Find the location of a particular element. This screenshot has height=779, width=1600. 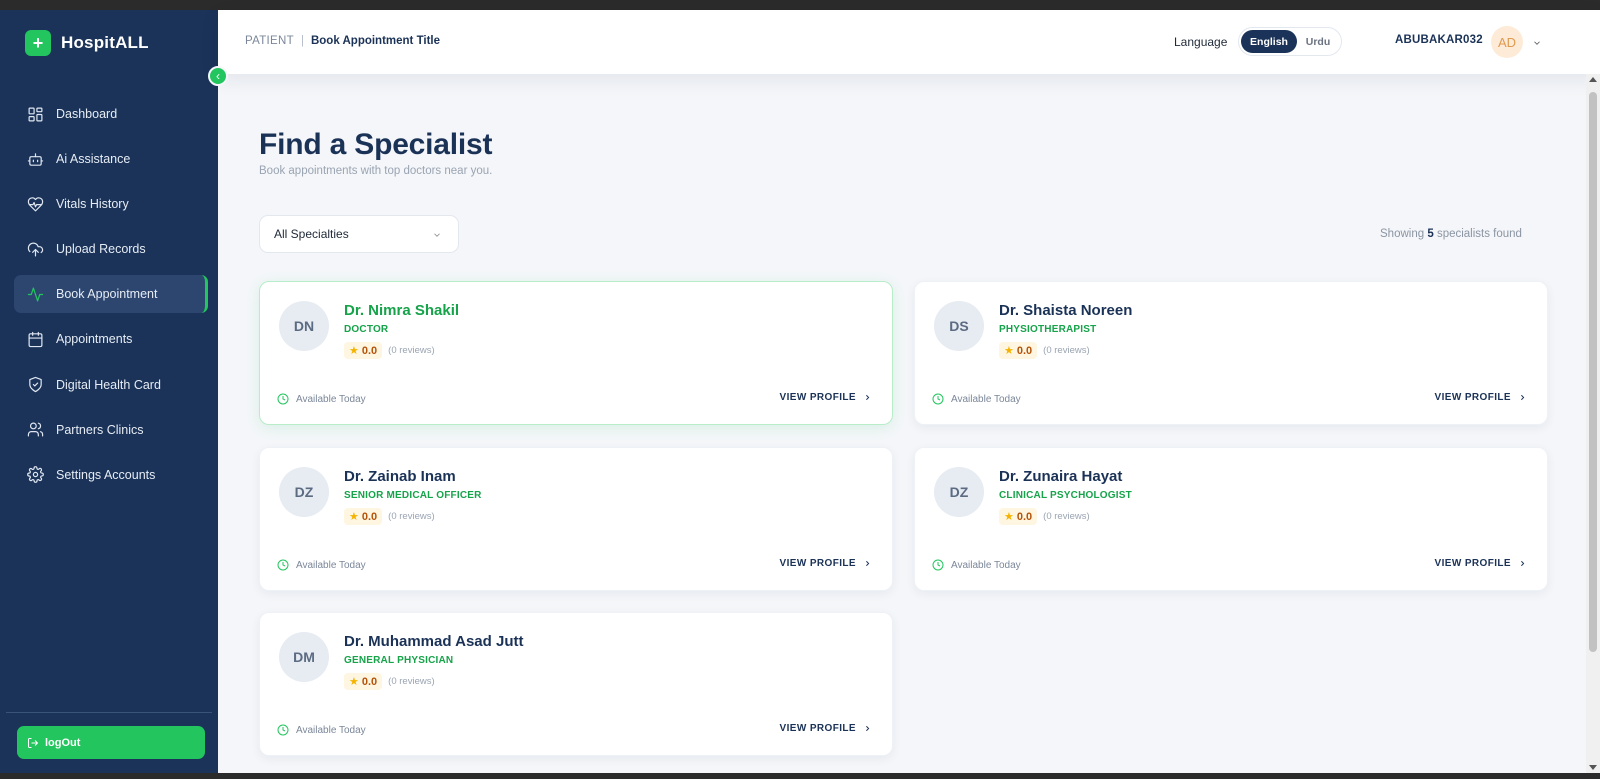

language-option-urdu: Urdu is located at coordinates (1318, 41).